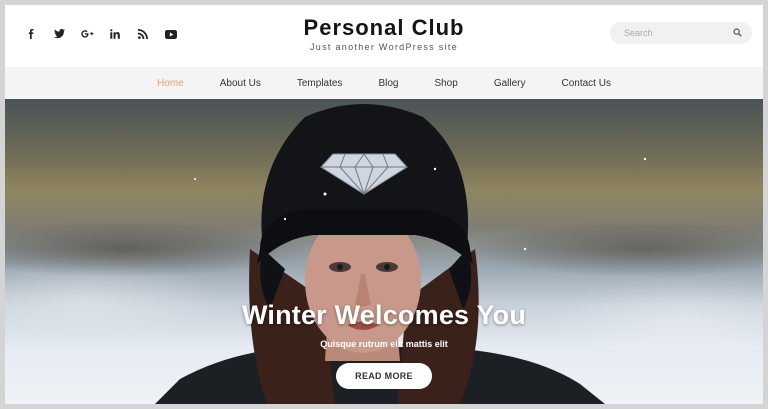 This screenshot has height=409, width=768. Describe the element at coordinates (240, 83) in the screenshot. I see `nav-item-about-us: About Us` at that location.